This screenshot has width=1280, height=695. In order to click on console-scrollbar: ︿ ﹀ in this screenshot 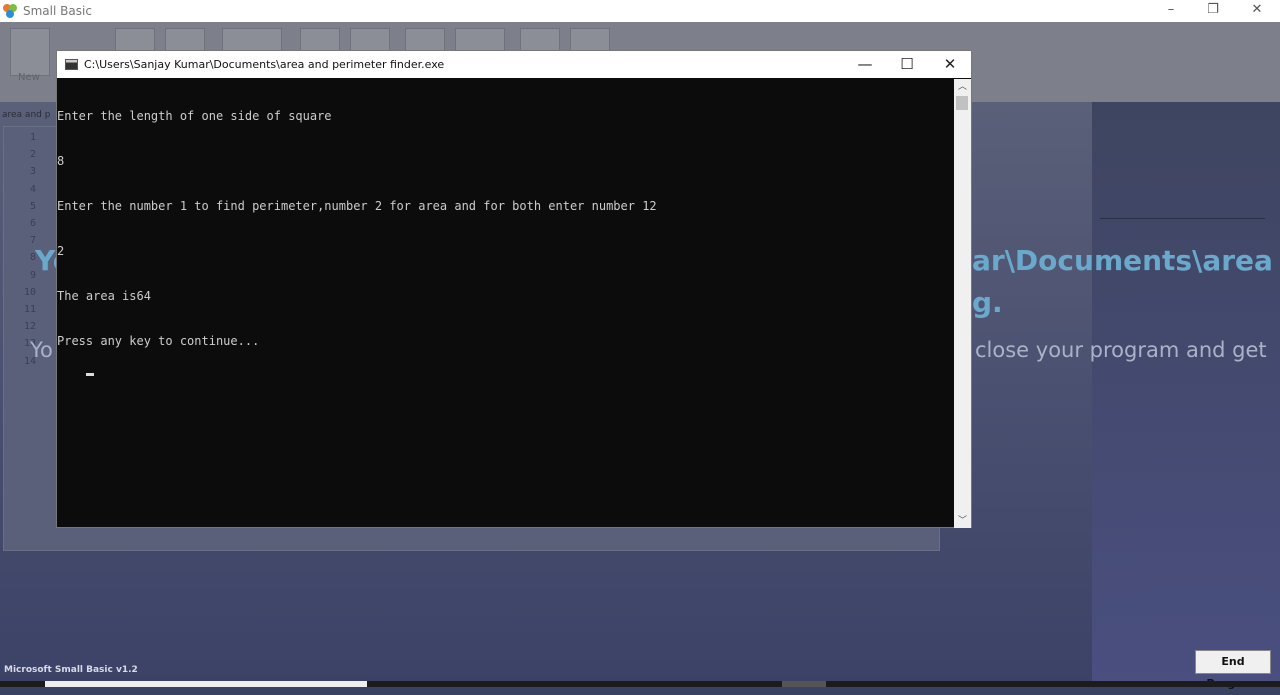, I will do `click(962, 303)`.